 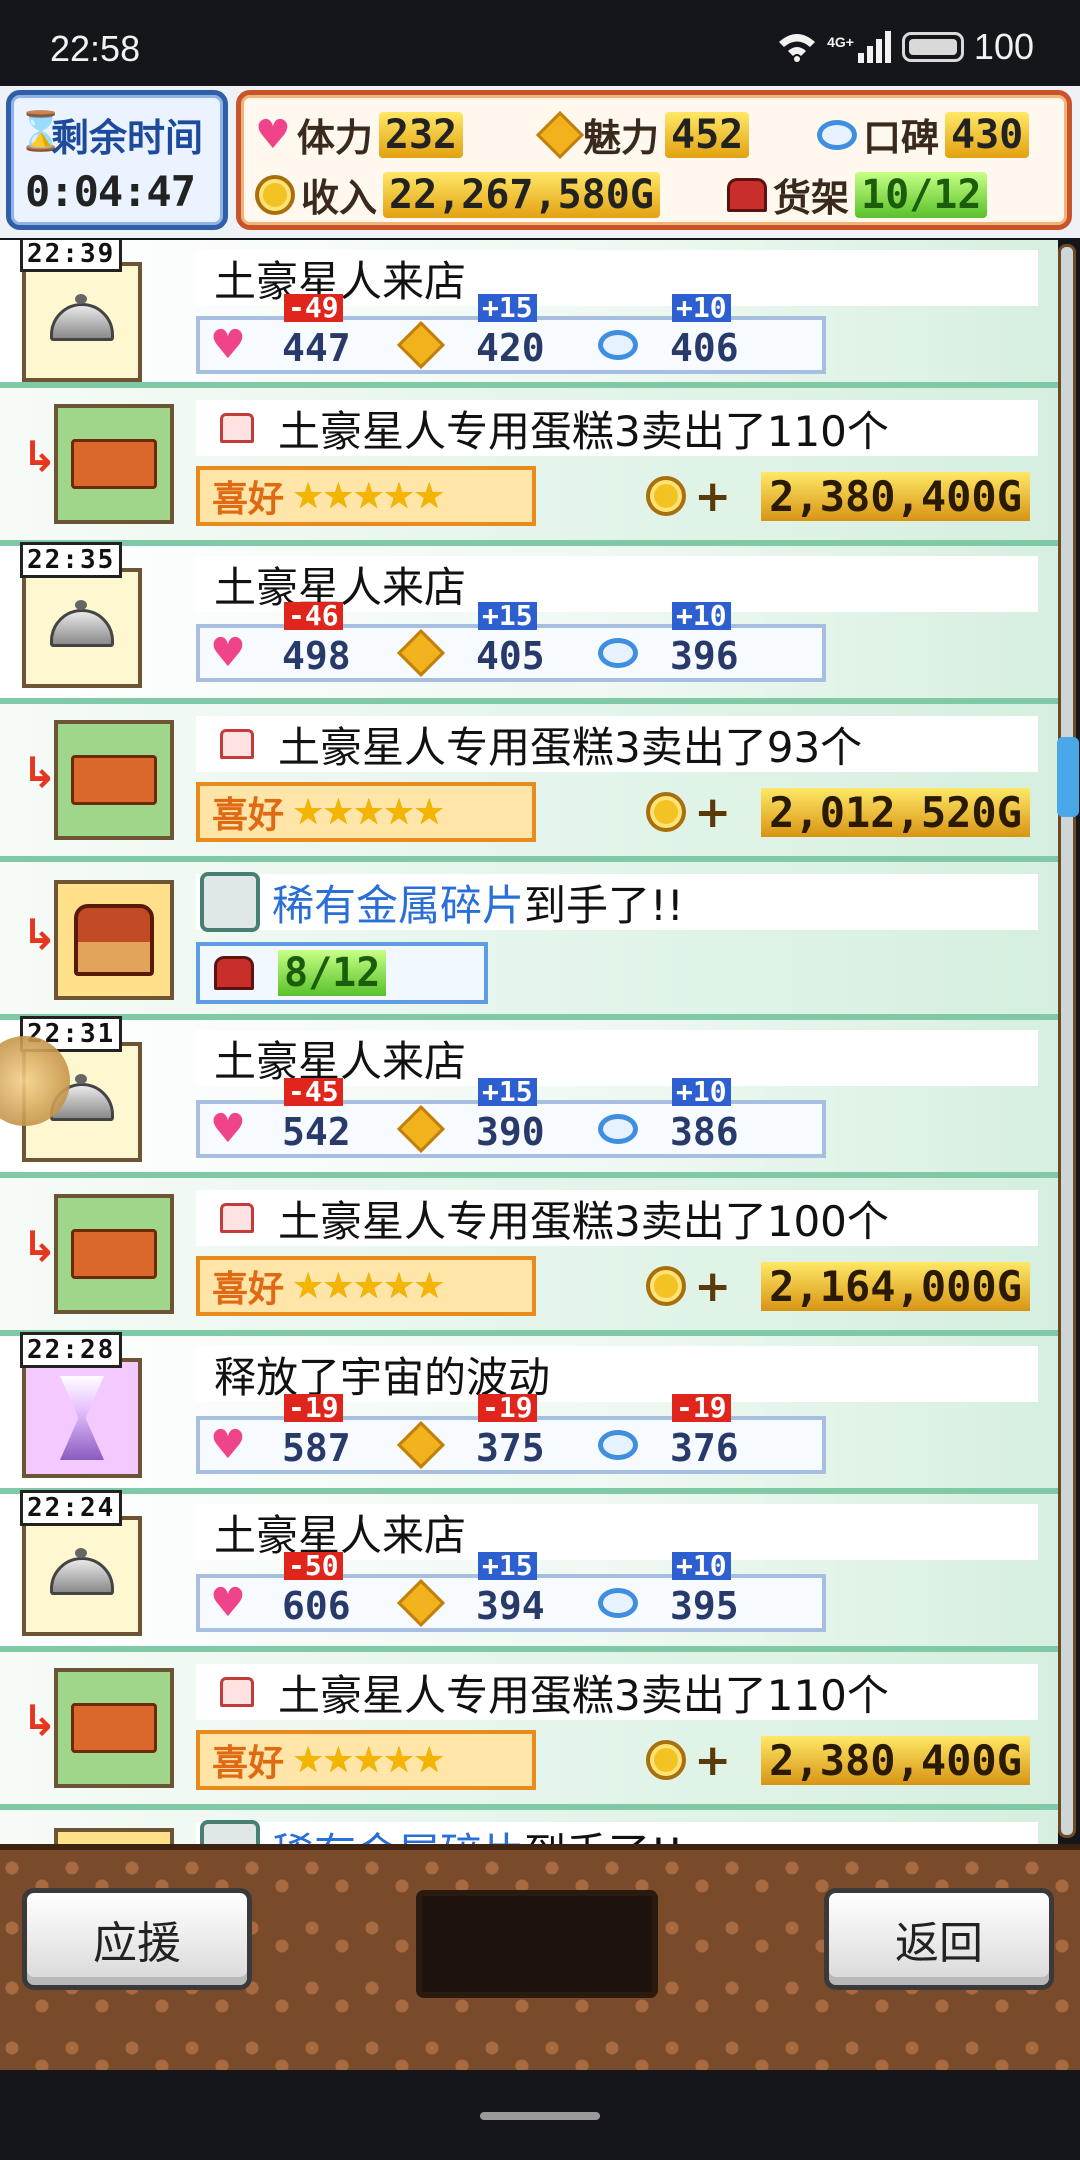 What do you see at coordinates (1068, 1041) in the screenshot?
I see `log-scrollbar` at bounding box center [1068, 1041].